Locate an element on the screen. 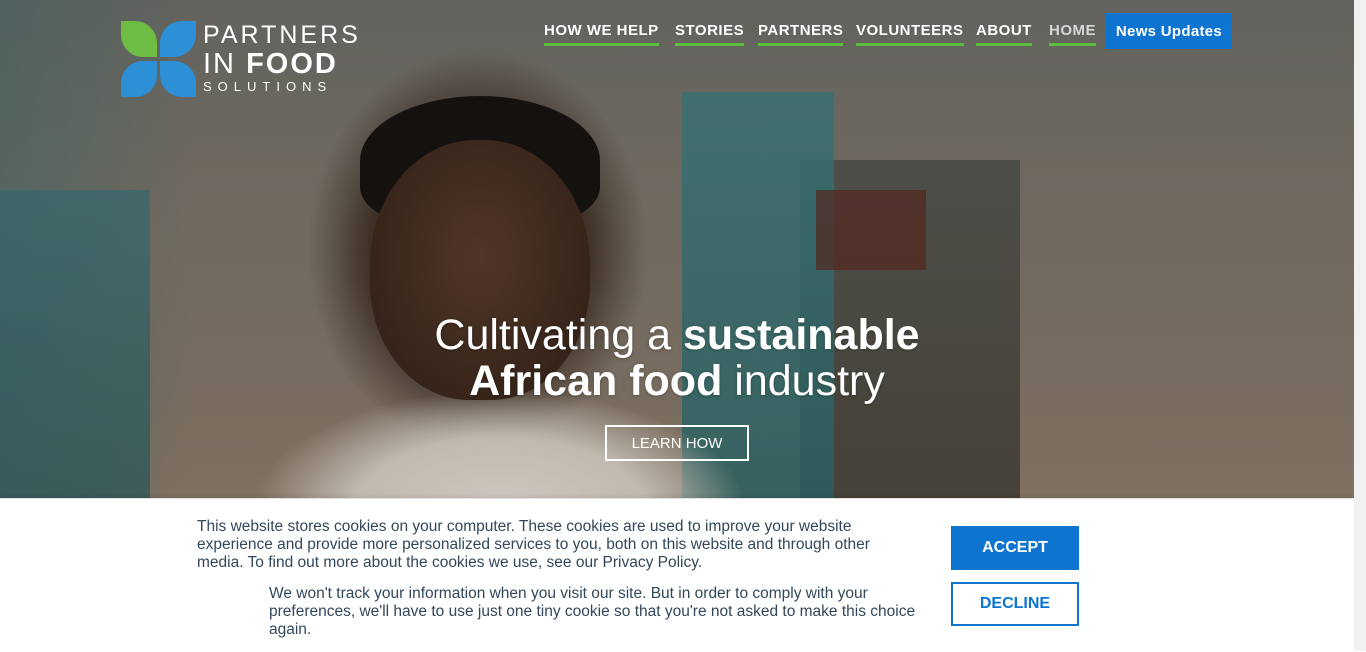 This screenshot has height=652, width=1366. nav-item-label: ABOUT is located at coordinates (1004, 34).